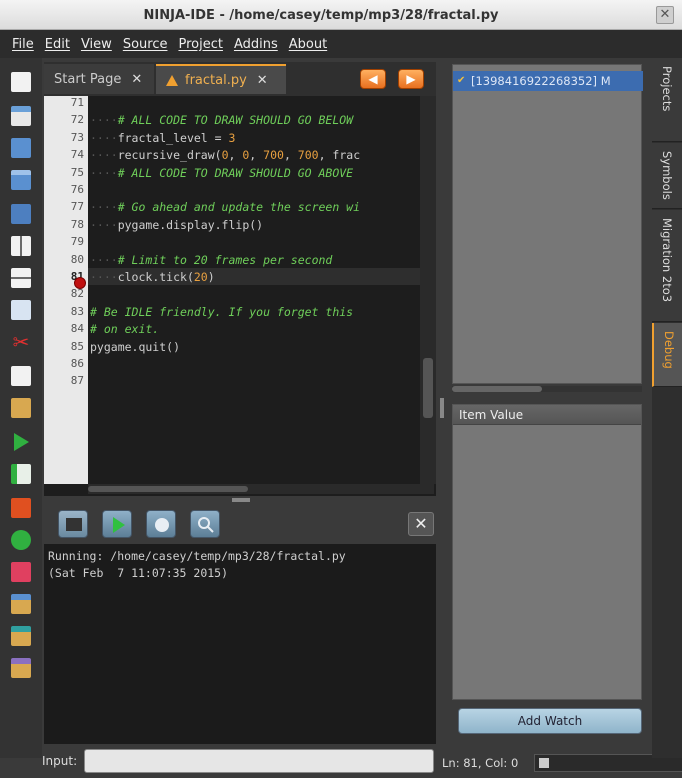  I want to click on tab-migration: Migration 2to3, so click(667, 266).